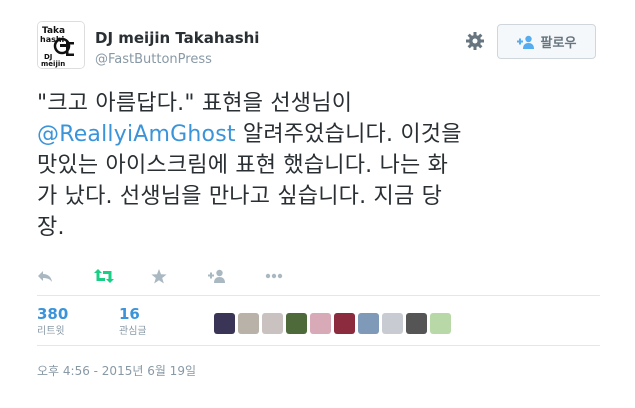  I want to click on avatar-text-4: meijin, so click(53, 64).